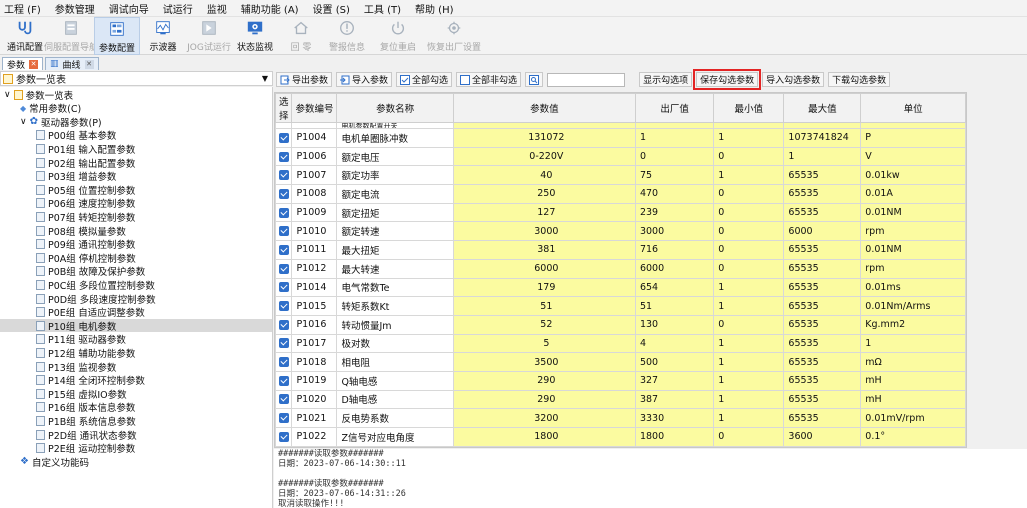 The height and width of the screenshot is (508, 1027). I want to click on column-header: 选择, so click(284, 108).